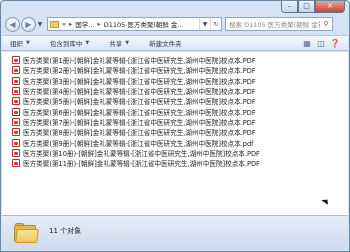  What do you see at coordinates (66, 44) in the screenshot?
I see `include-in-library-label: 包含到库中` at bounding box center [66, 44].